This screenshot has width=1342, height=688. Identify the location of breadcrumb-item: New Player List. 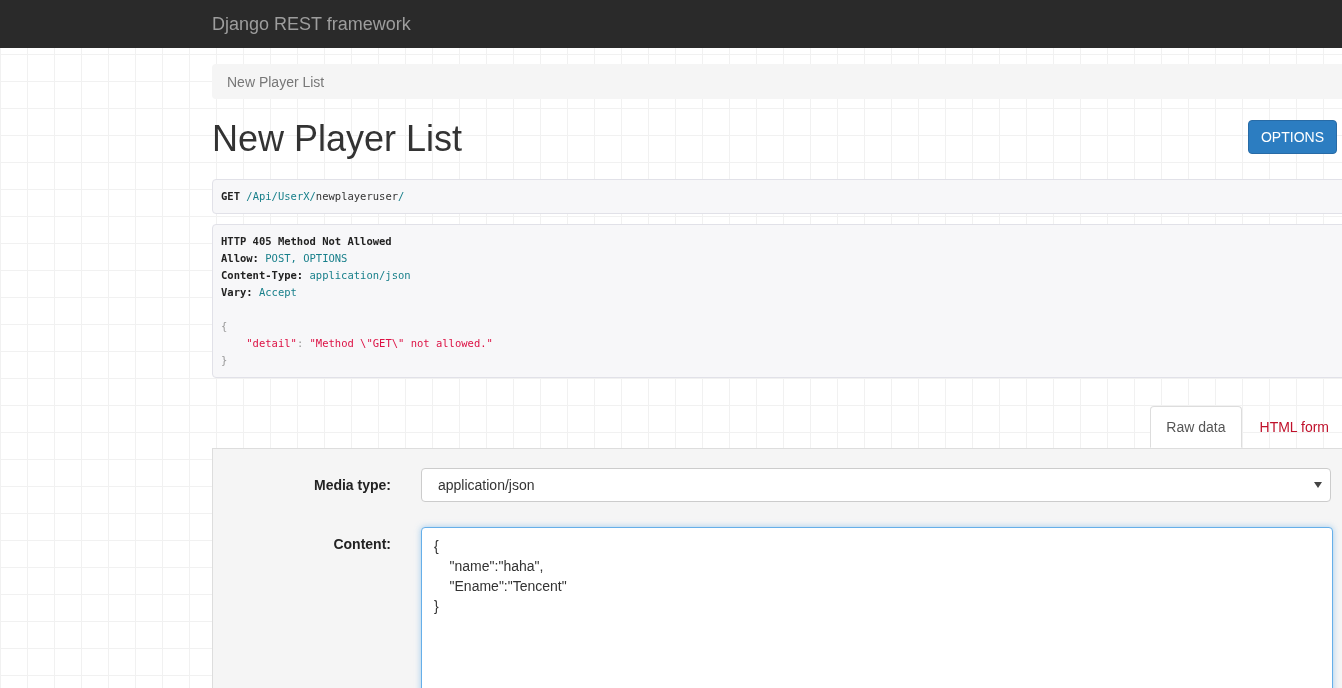
(276, 81).